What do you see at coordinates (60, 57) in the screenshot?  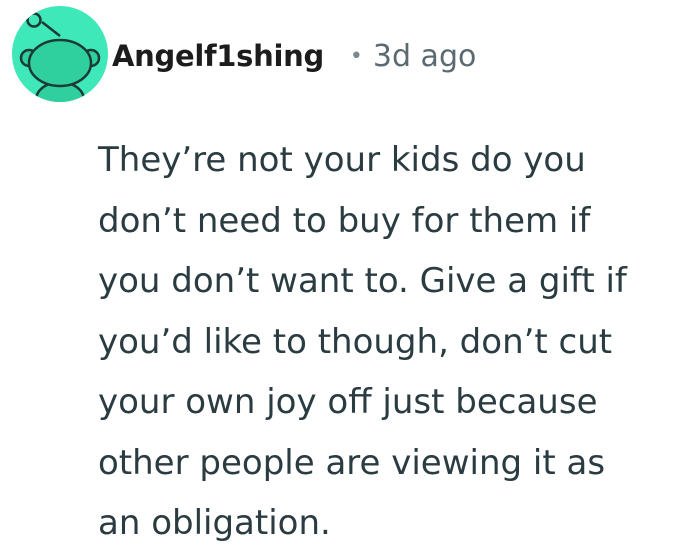 I see `reddit-snoo-icon` at bounding box center [60, 57].